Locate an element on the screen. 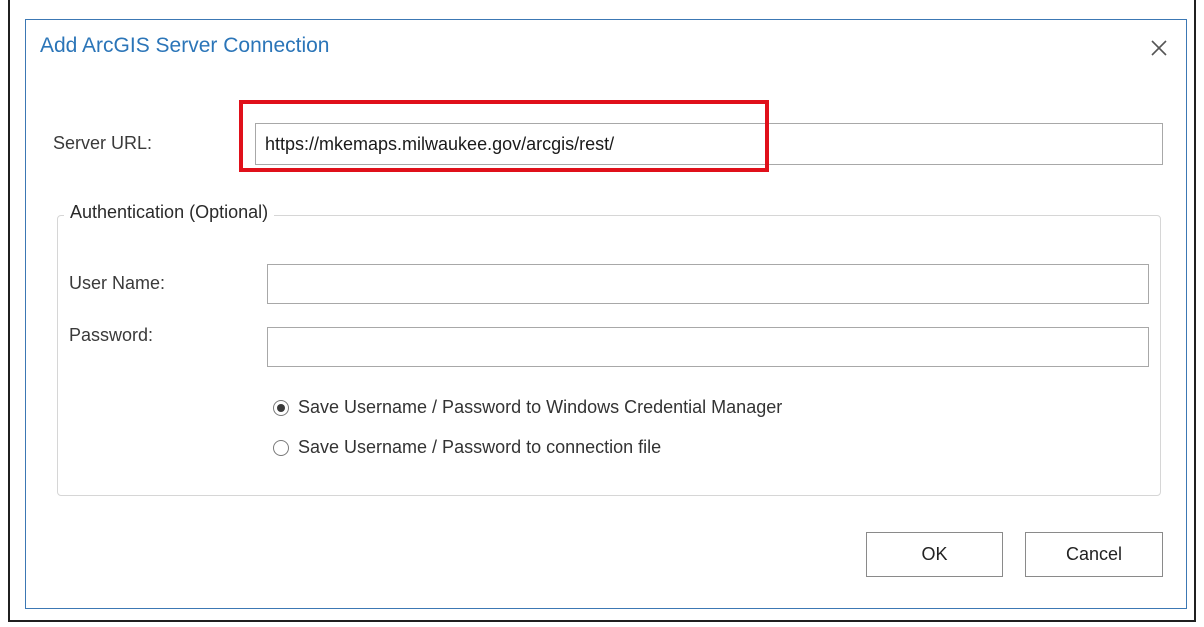  user-name-label: User Name: is located at coordinates (117, 283).